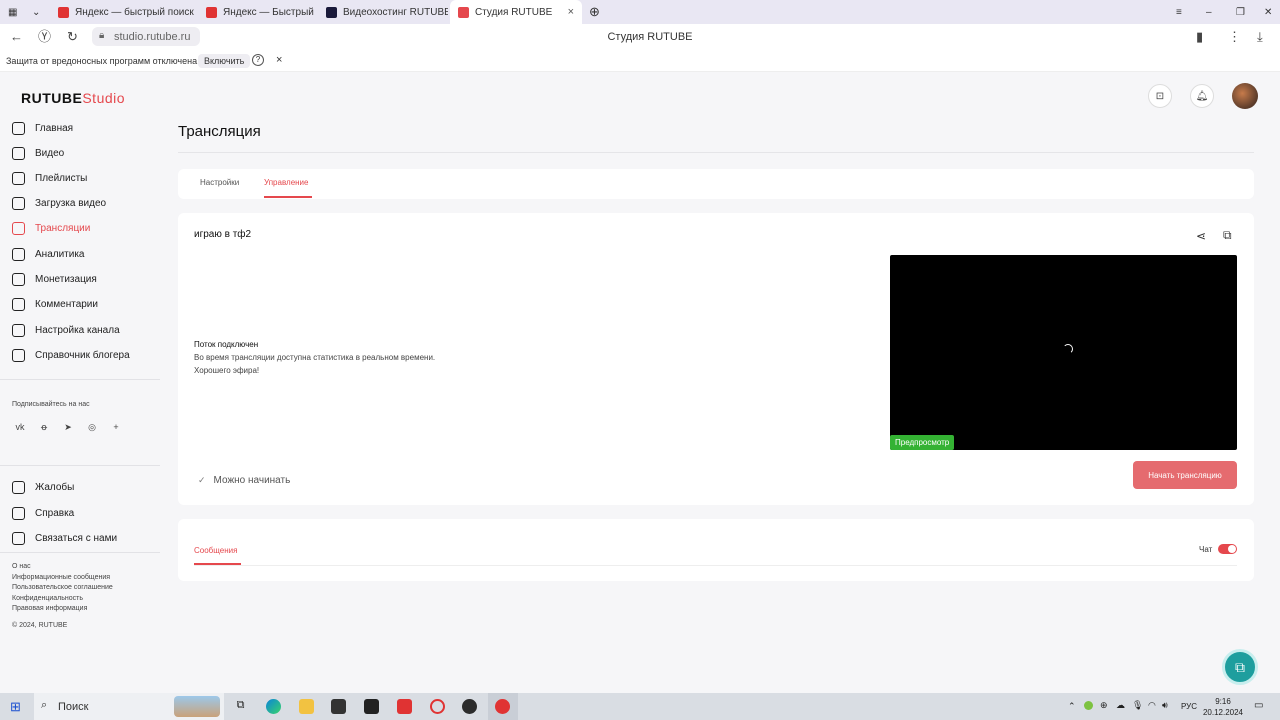  Describe the element at coordinates (273, 706) in the screenshot. I see `edge-icon` at that location.